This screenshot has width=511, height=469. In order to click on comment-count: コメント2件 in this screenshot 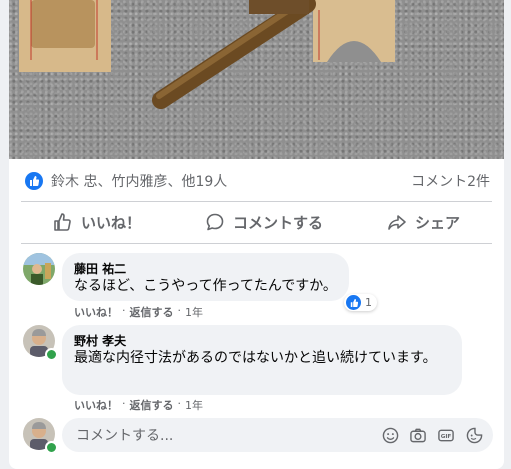, I will do `click(450, 181)`.